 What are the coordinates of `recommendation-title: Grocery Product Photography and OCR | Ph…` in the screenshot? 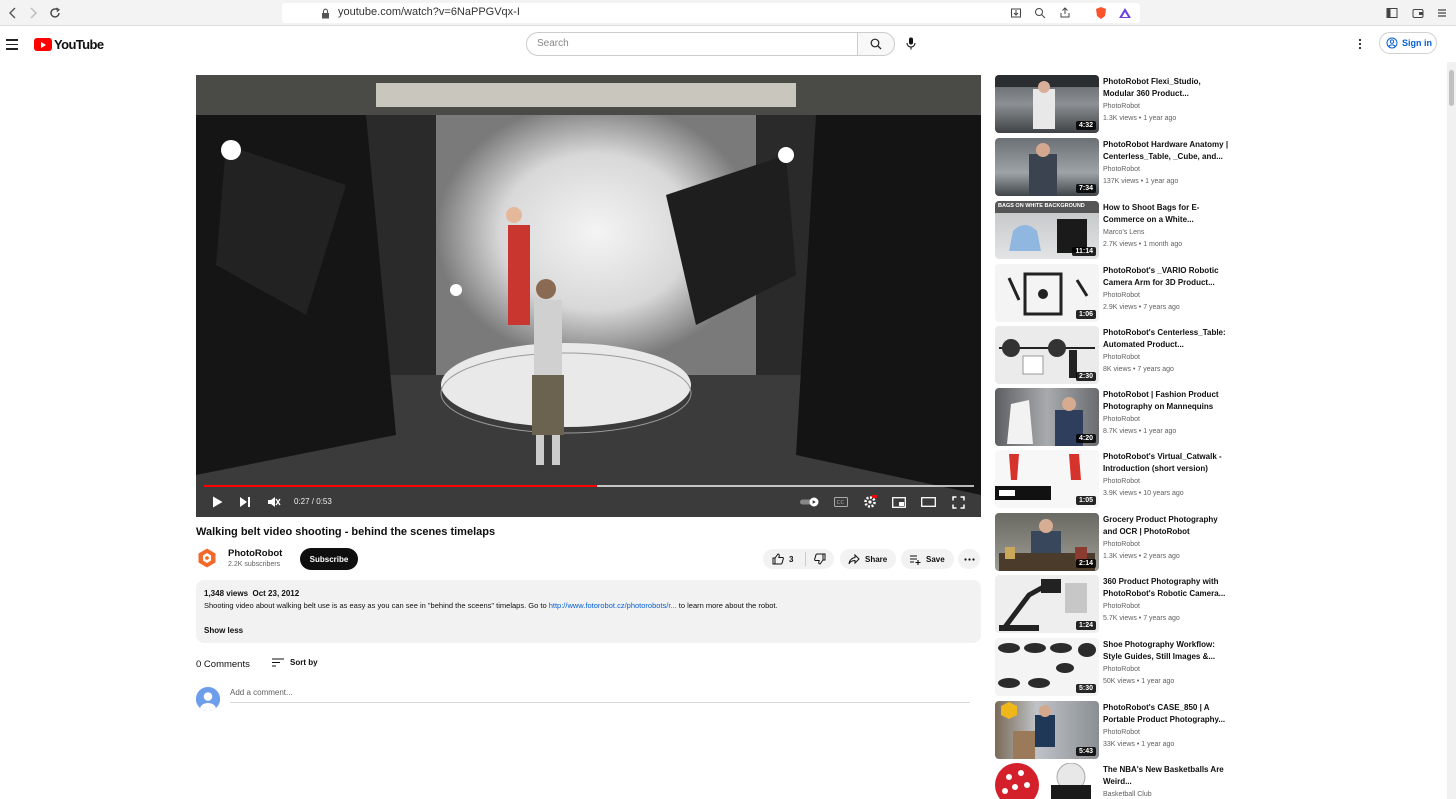 It's located at (1168, 526).